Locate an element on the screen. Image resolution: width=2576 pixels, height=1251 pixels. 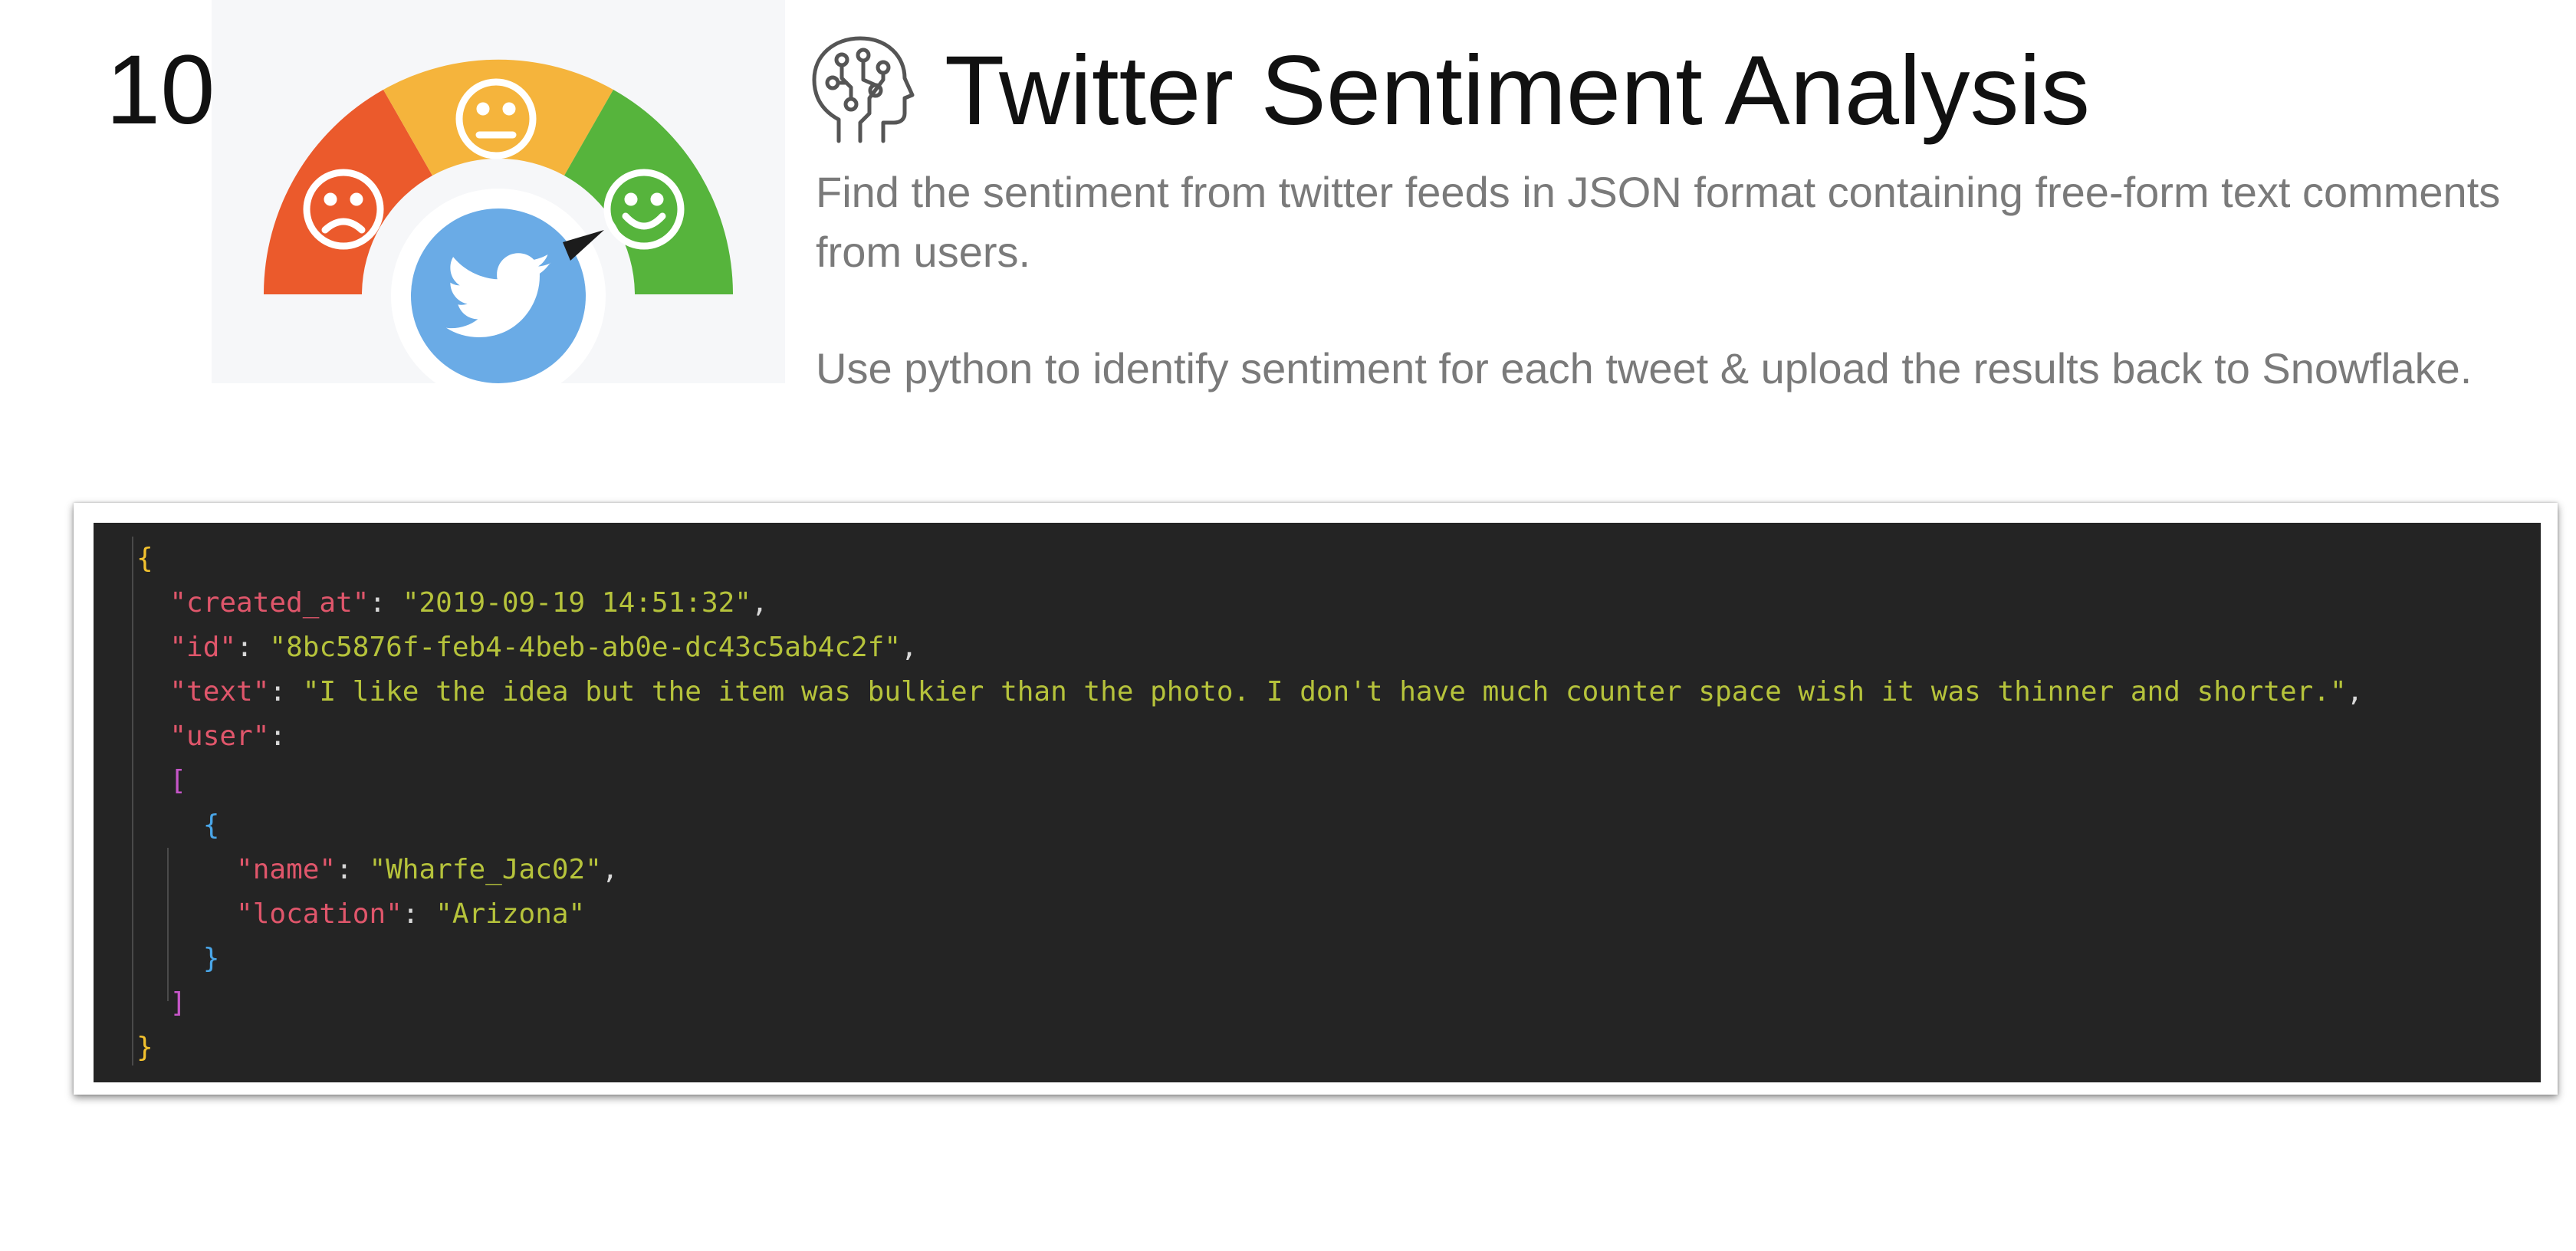
json-key-location: "location" is located at coordinates (319, 914).